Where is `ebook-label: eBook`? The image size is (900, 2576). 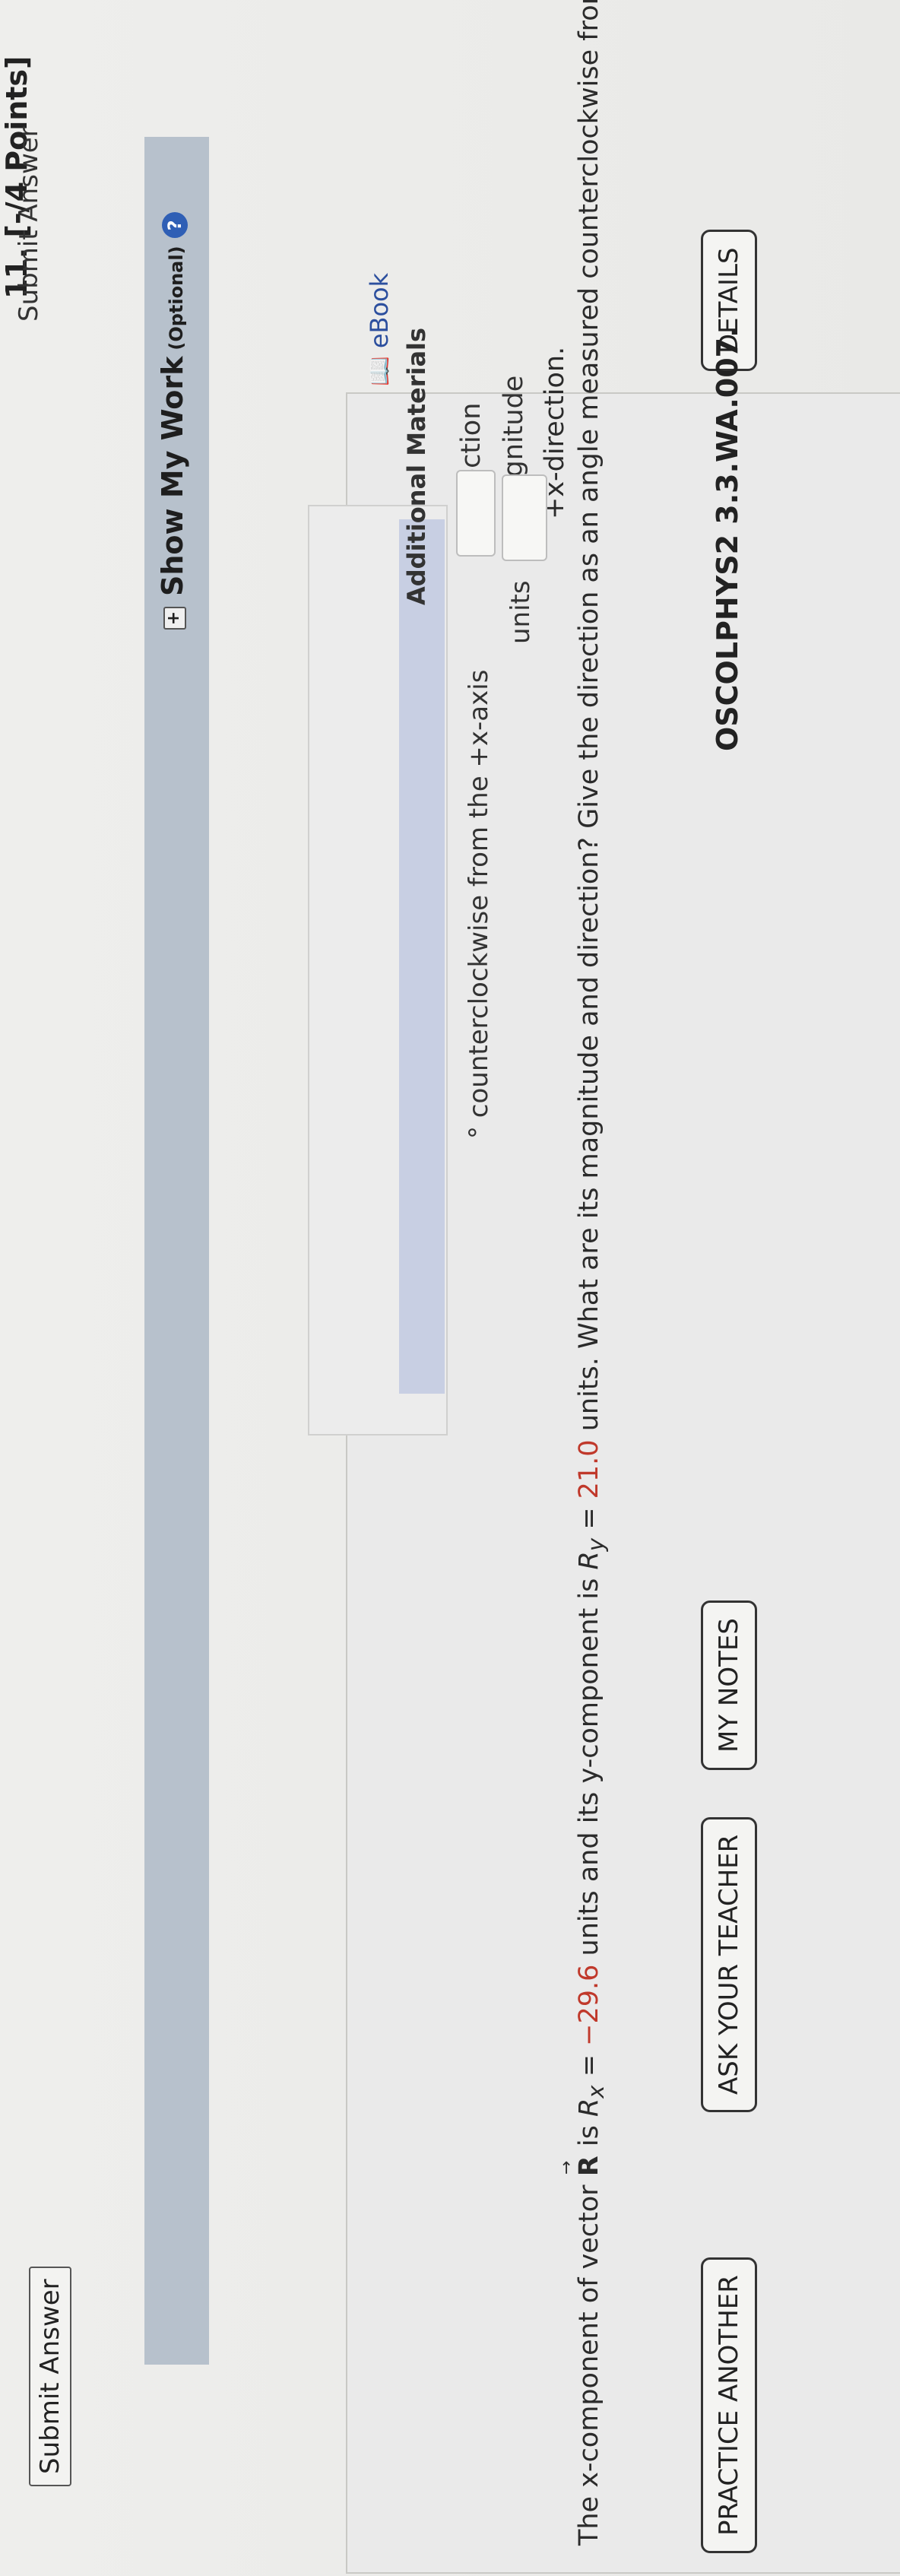
ebook-label: eBook is located at coordinates (379, 310).